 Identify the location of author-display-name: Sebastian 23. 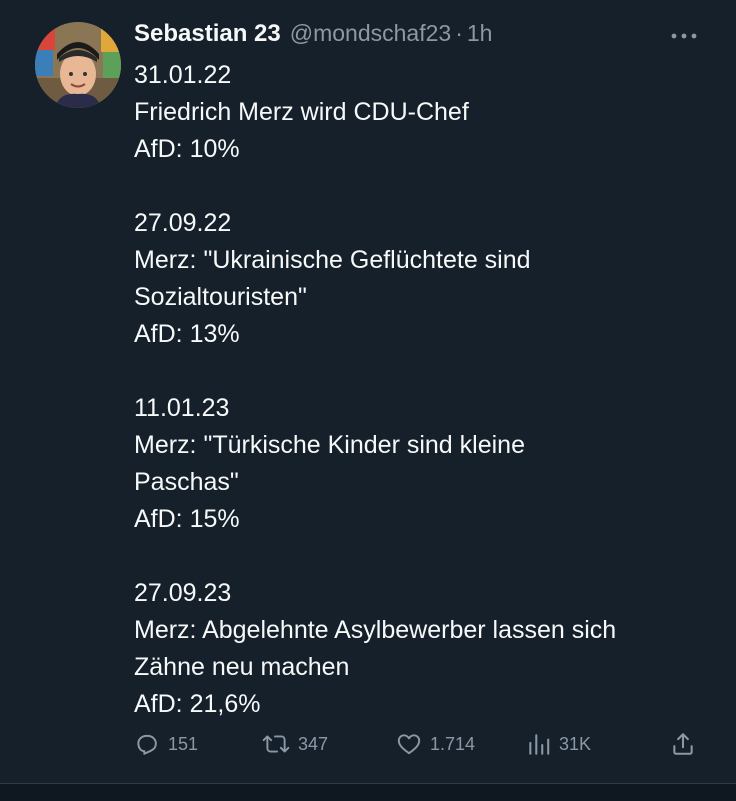
(207, 34).